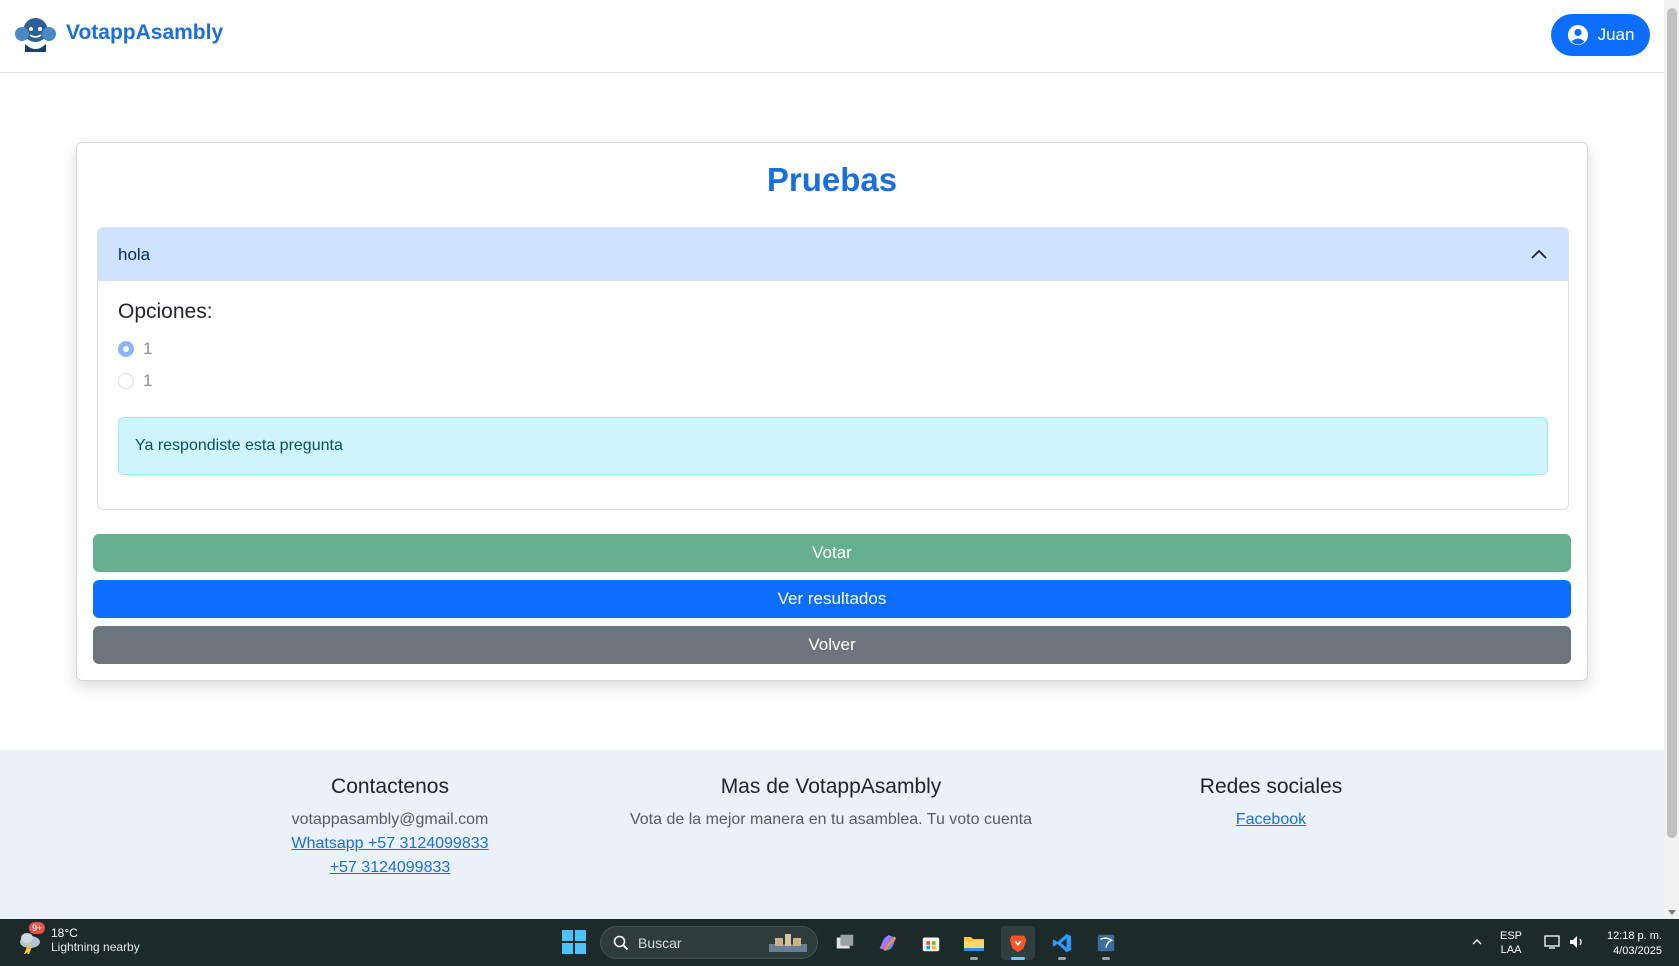  Describe the element at coordinates (31, 939) in the screenshot. I see `storm-cloud-icon: 9+` at that location.